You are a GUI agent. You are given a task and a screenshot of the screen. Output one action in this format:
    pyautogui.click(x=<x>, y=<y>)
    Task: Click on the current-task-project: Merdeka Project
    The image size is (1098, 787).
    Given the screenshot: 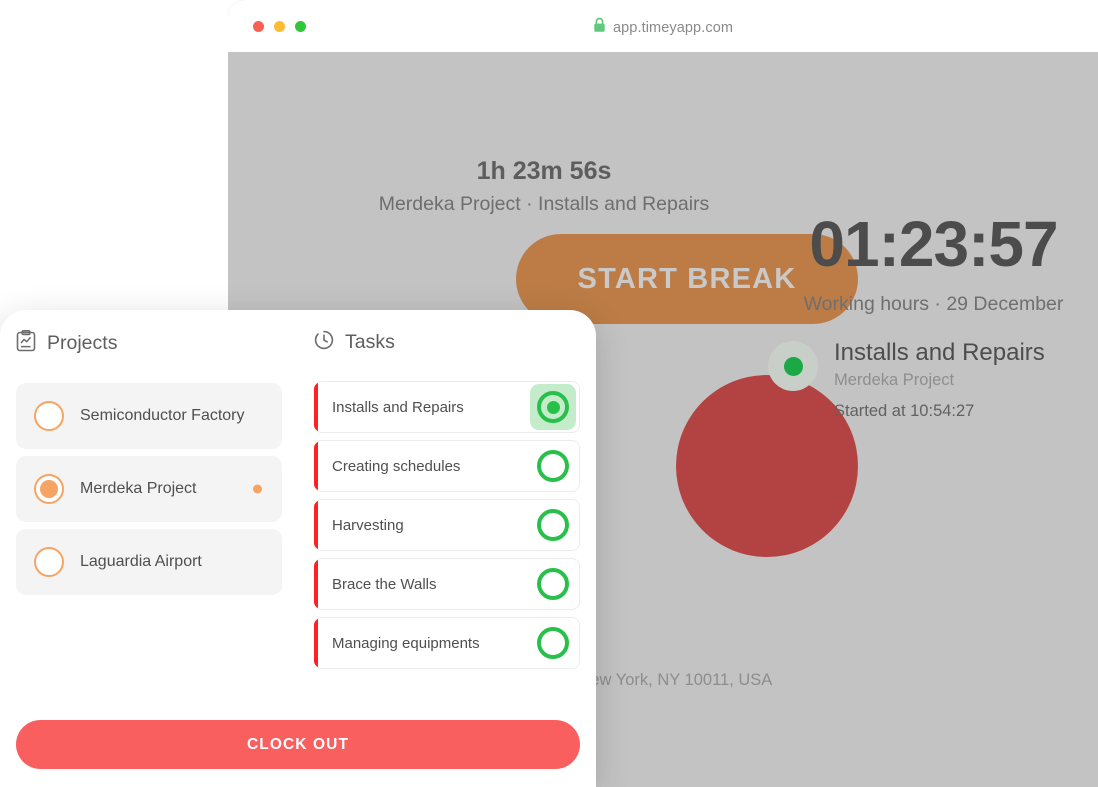 What is the action you would take?
    pyautogui.click(x=894, y=379)
    